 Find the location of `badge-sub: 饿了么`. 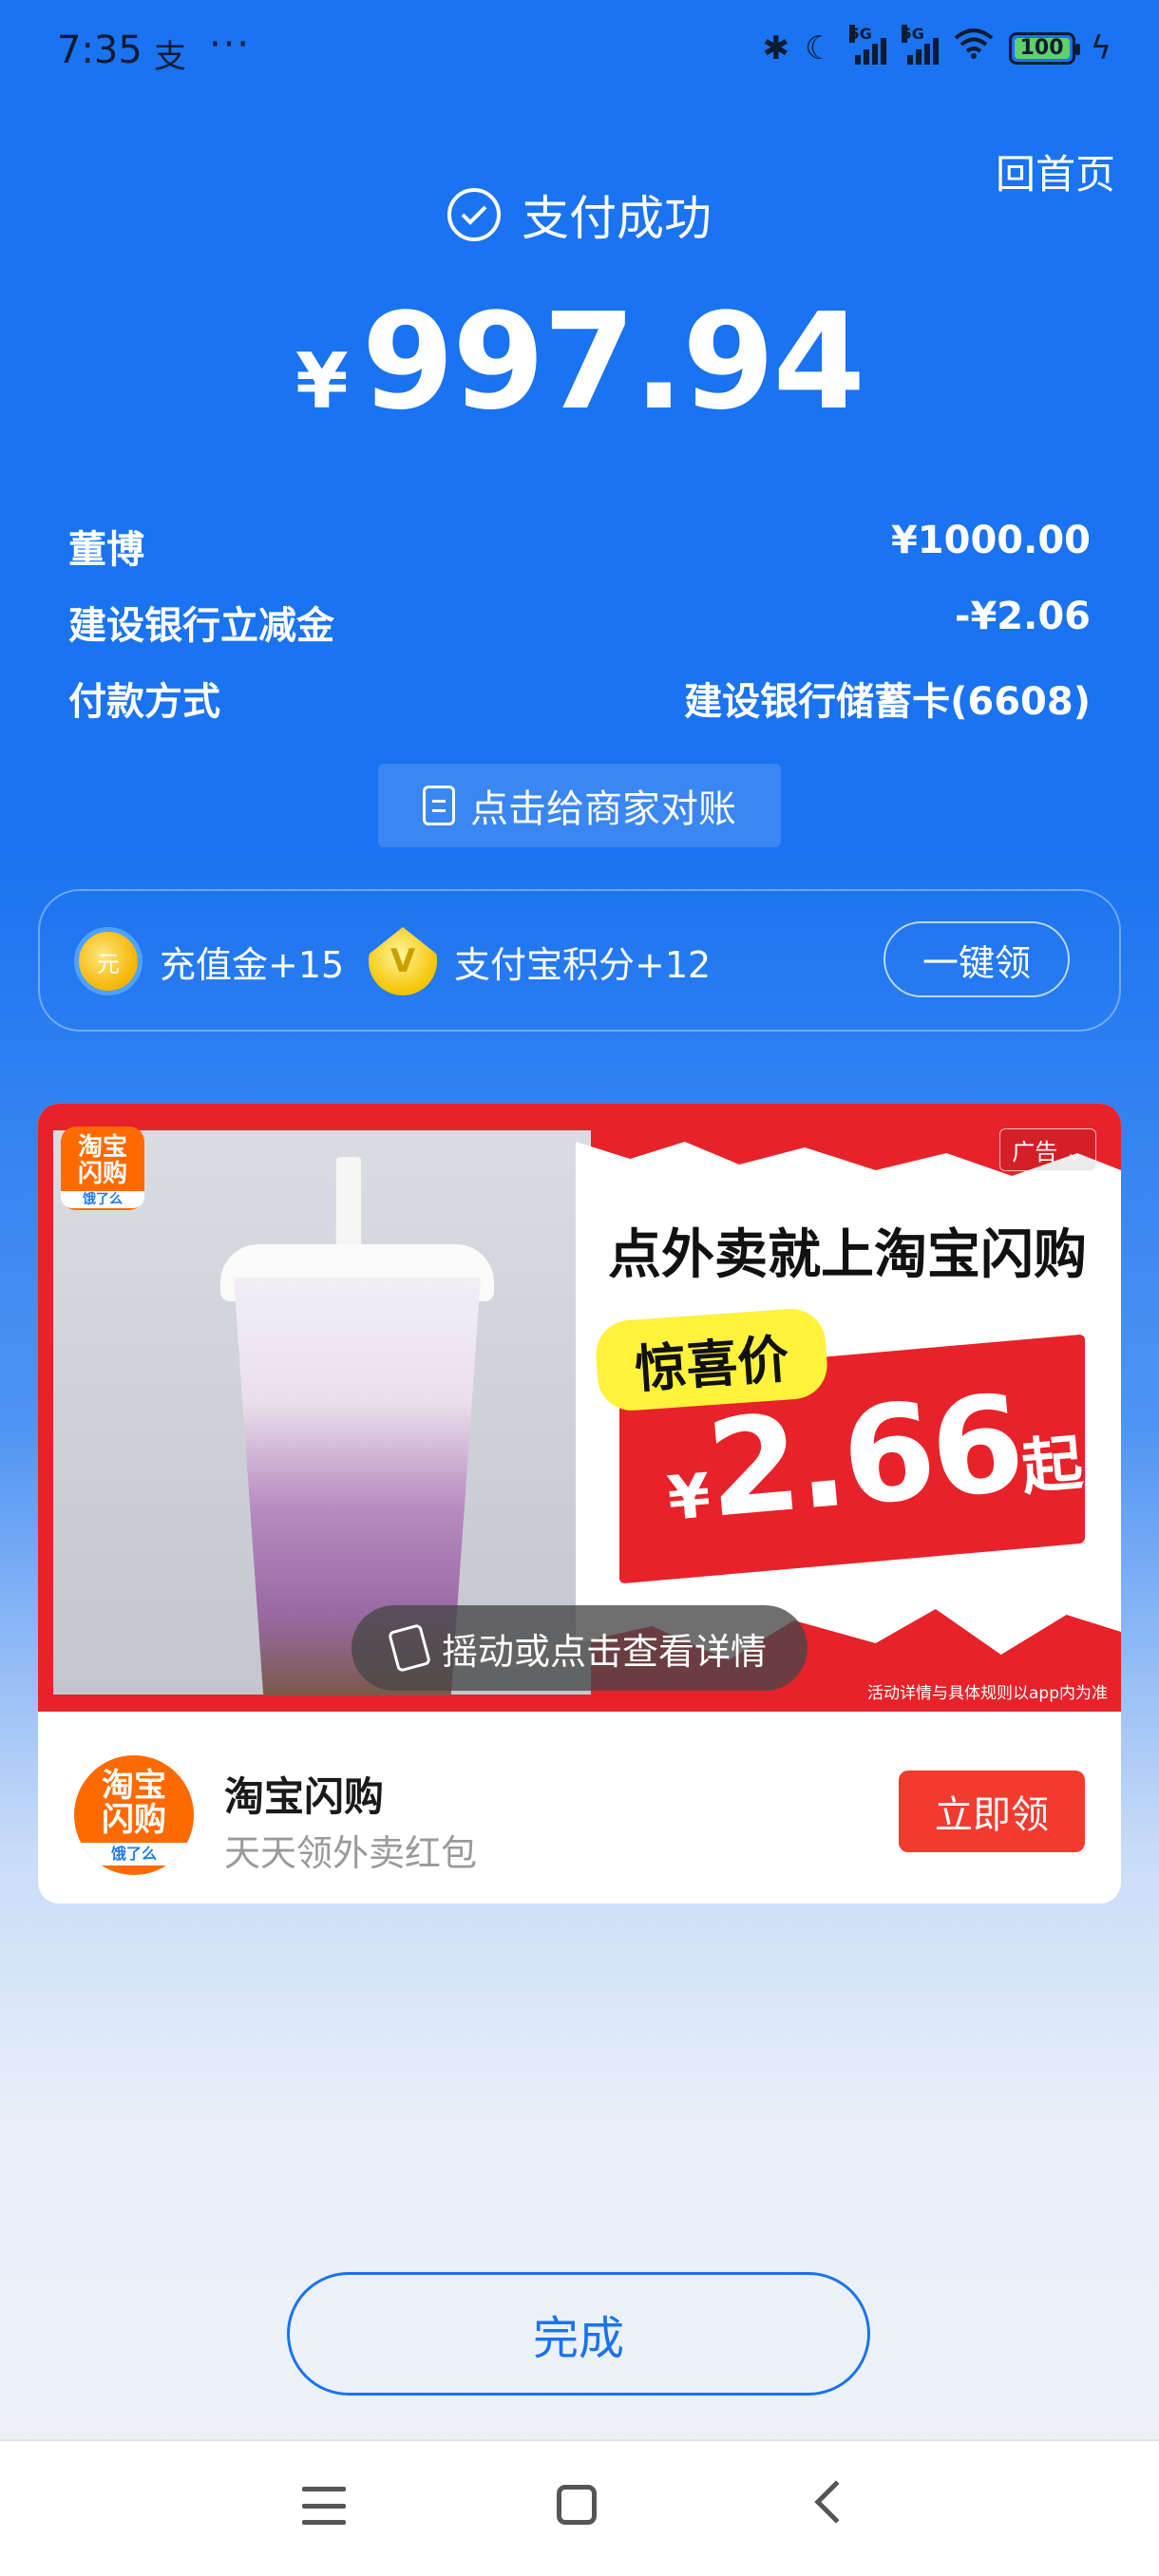

badge-sub: 饿了么 is located at coordinates (102, 1199).